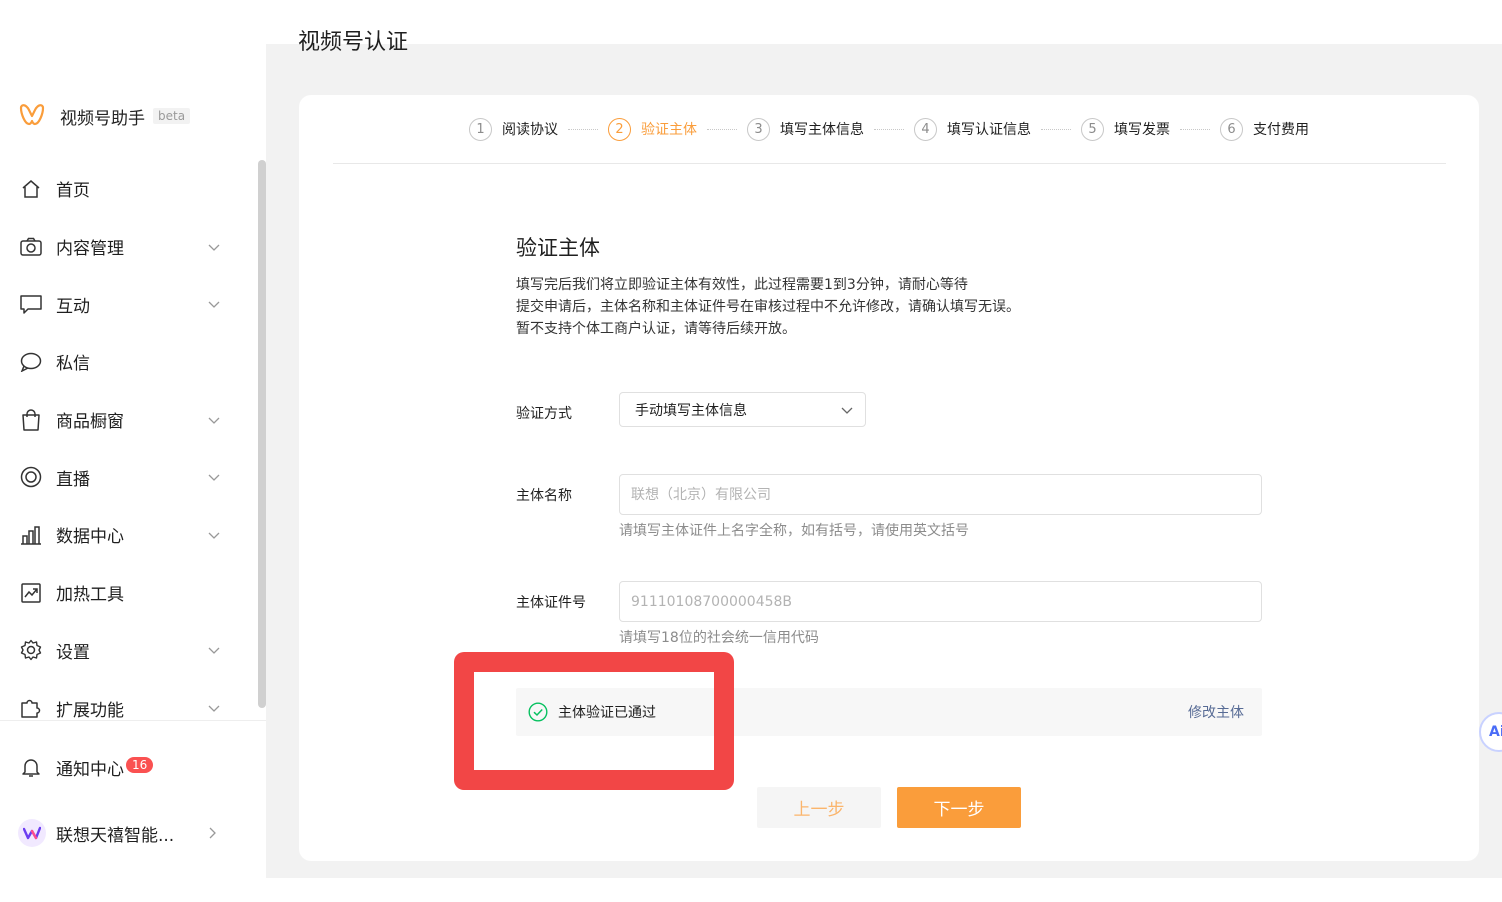 The image size is (1502, 902). Describe the element at coordinates (73, 306) in the screenshot. I see `sidebar-item-label: 互动` at that location.